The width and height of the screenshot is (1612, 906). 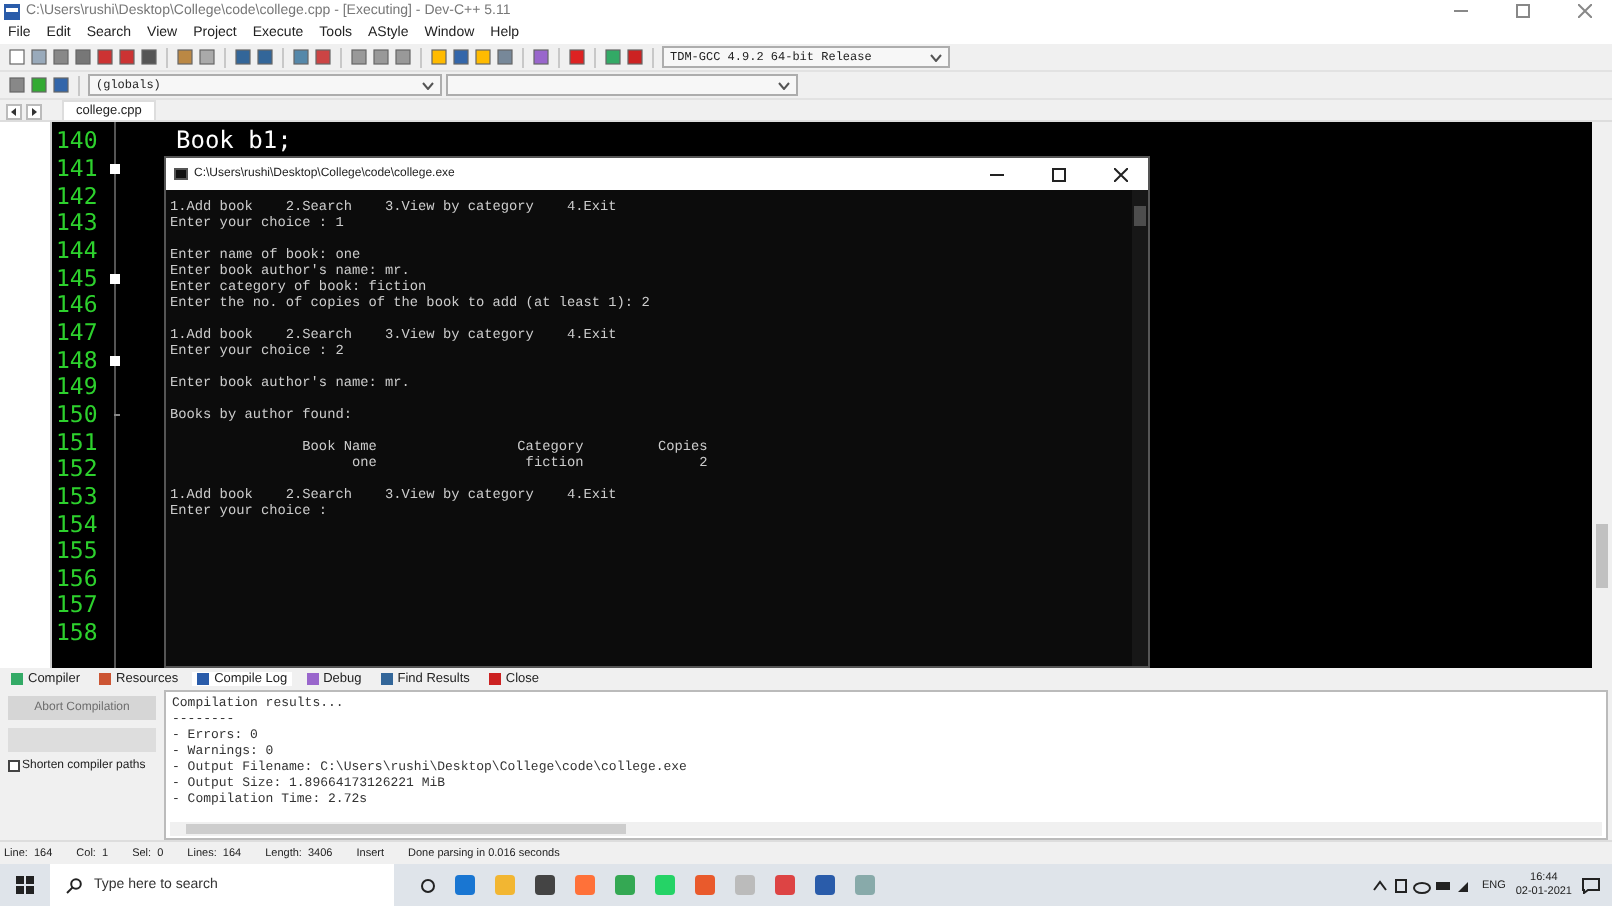 I want to click on line-number: 151, so click(x=76, y=442).